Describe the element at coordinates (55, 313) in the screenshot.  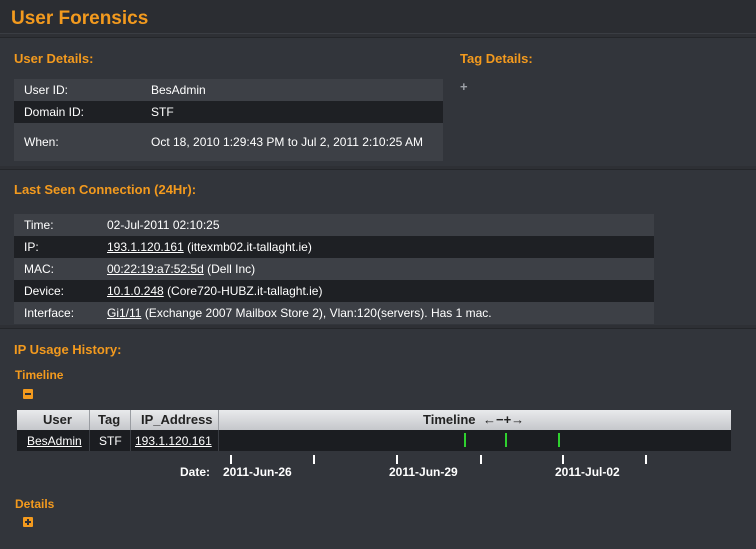
I see `interface-label: Interface:` at that location.